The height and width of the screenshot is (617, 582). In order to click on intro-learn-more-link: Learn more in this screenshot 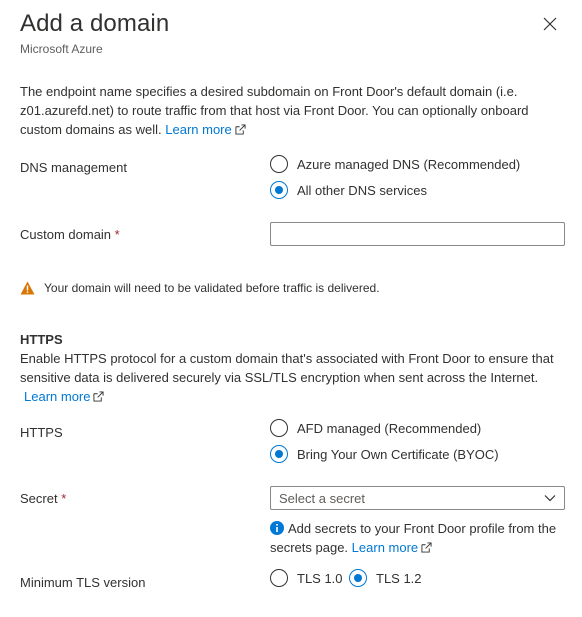, I will do `click(205, 129)`.